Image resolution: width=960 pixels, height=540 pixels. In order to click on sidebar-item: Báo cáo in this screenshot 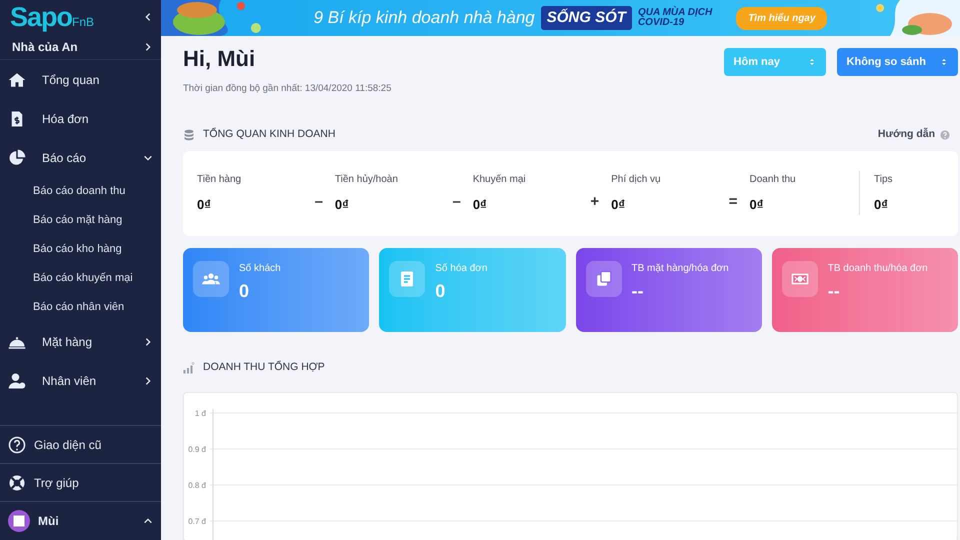, I will do `click(80, 157)`.